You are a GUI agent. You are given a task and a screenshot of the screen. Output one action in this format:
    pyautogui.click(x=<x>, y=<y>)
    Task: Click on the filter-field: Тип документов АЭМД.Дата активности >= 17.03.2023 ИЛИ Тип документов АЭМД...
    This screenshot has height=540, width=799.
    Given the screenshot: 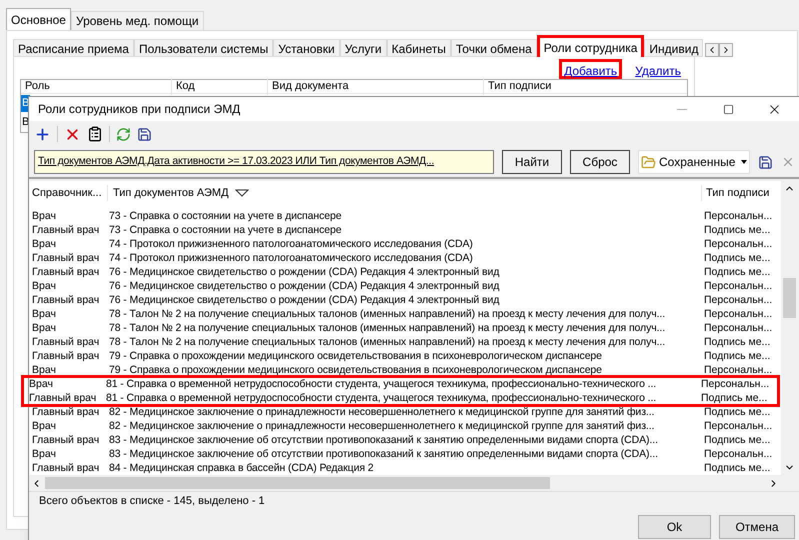 What is the action you would take?
    pyautogui.click(x=264, y=162)
    